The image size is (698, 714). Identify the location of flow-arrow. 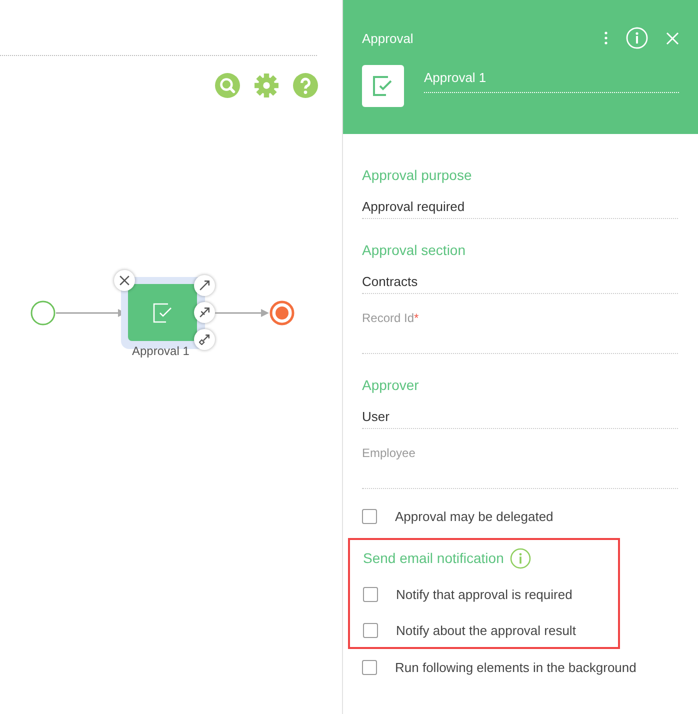
(242, 313).